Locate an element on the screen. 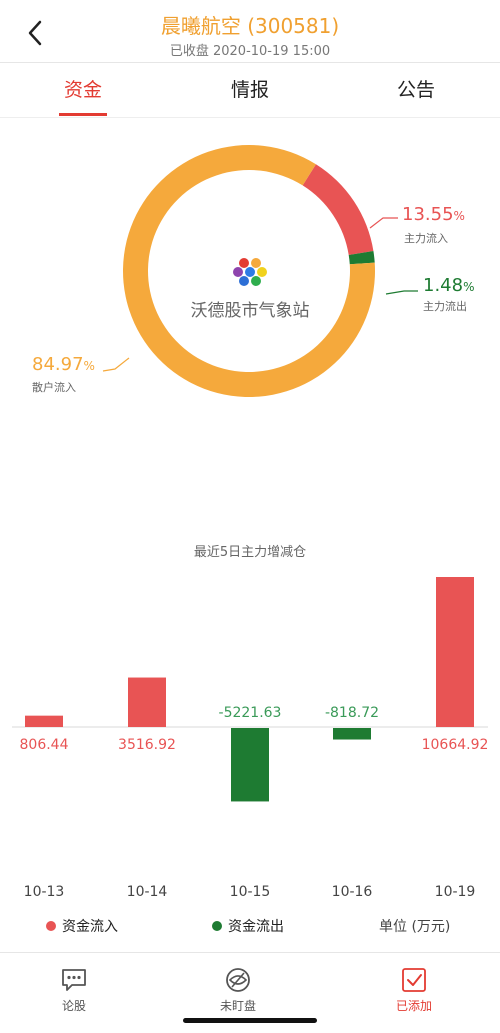 The height and width of the screenshot is (1033, 500). retail-inflow-value: 84.97 is located at coordinates (58, 364).